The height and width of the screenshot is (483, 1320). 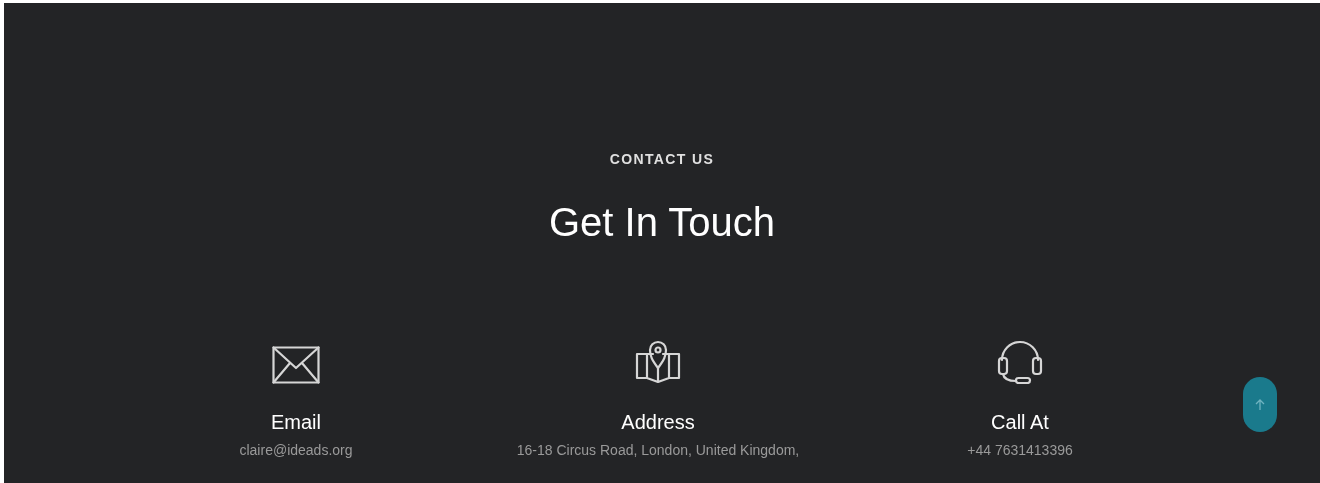 I want to click on contact-value: claire@ideads.org, so click(x=296, y=450).